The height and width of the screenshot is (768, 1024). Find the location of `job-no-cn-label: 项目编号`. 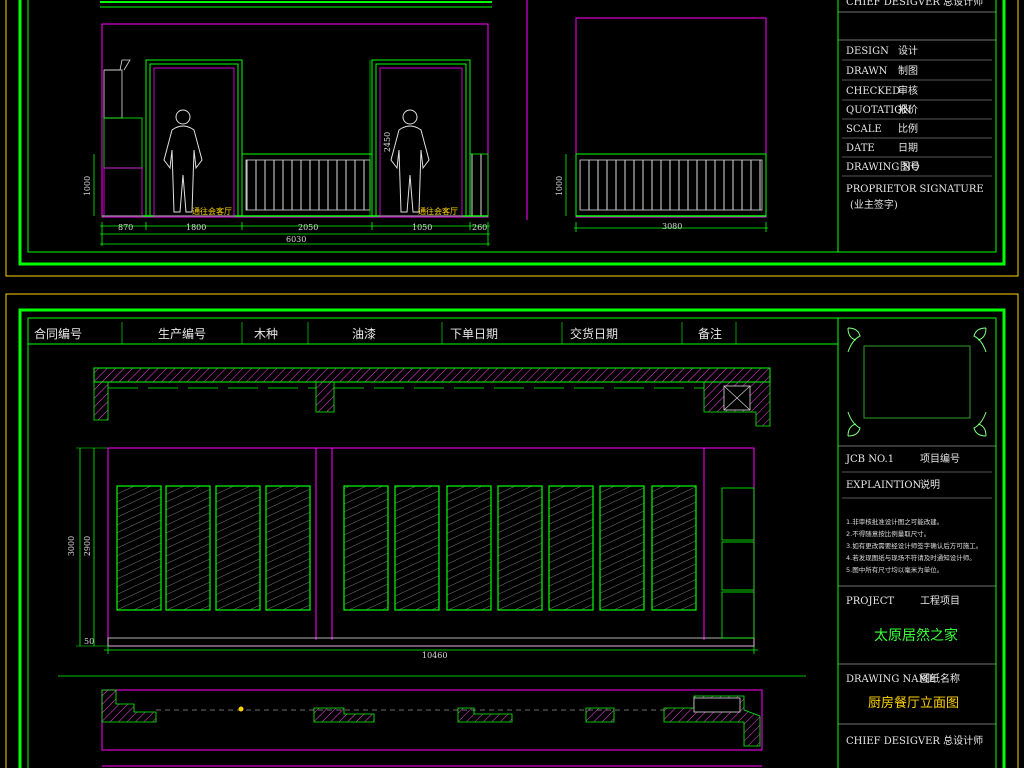

job-no-cn-label: 项目编号 is located at coordinates (940, 459).